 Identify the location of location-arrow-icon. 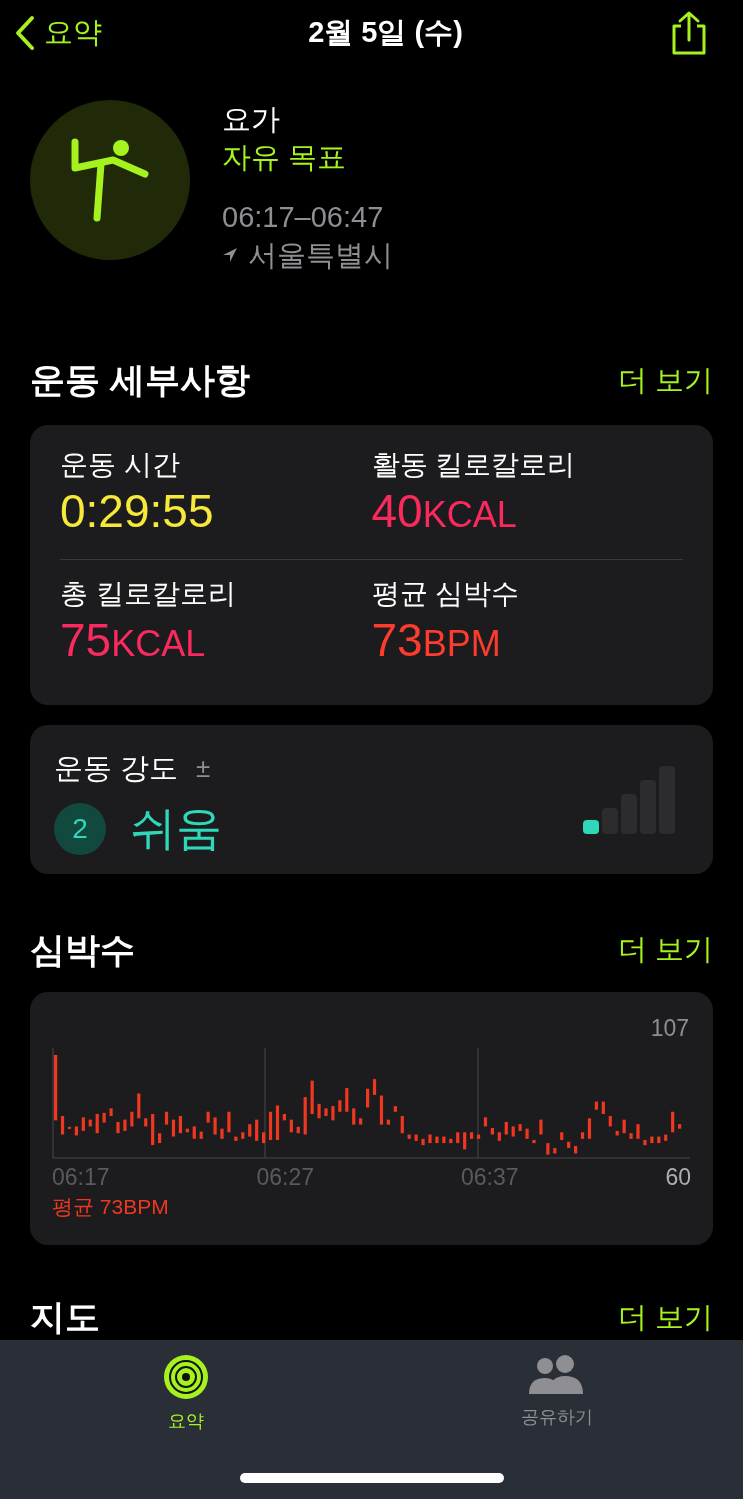
(230, 255).